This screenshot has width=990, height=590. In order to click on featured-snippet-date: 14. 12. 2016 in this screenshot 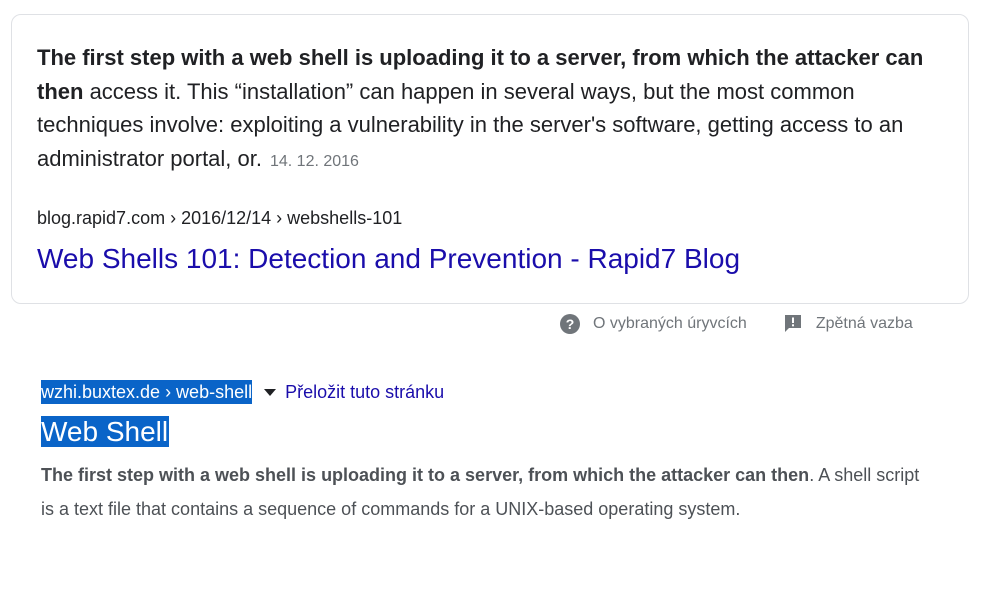, I will do `click(314, 161)`.